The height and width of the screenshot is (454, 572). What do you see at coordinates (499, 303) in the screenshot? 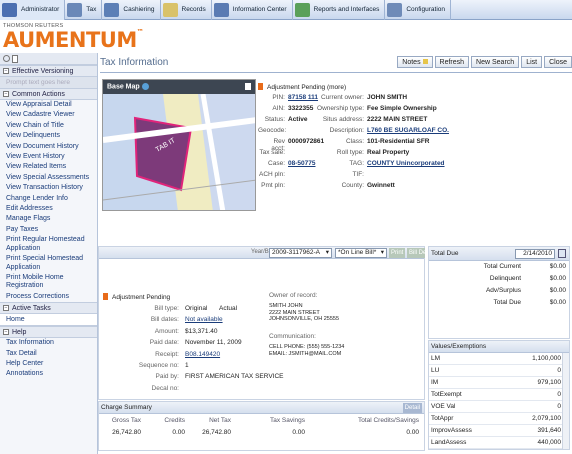
I see `total-row: Total Due $0.00` at bounding box center [499, 303].